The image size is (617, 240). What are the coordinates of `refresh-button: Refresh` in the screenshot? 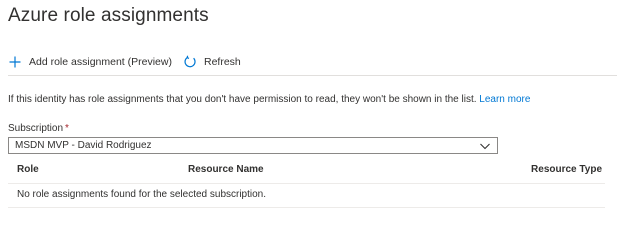 It's located at (212, 62).